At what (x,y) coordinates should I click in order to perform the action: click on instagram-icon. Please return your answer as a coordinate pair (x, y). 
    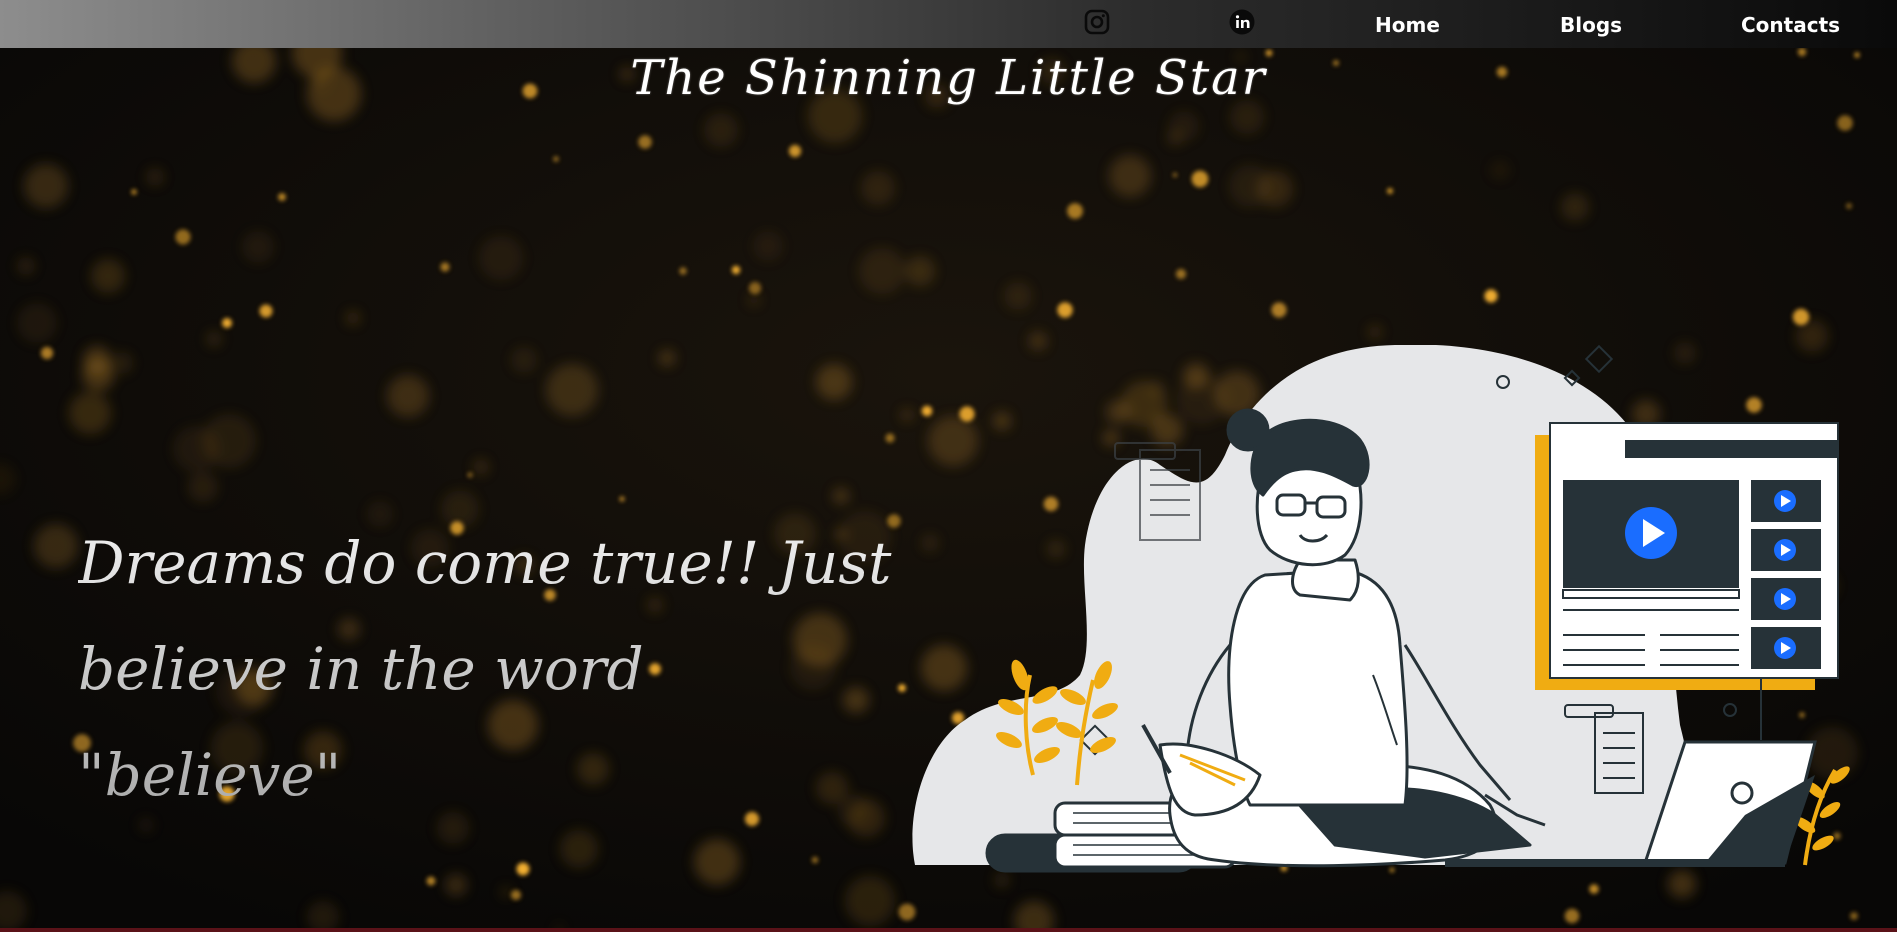
    Looking at the image, I should click on (1097, 22).